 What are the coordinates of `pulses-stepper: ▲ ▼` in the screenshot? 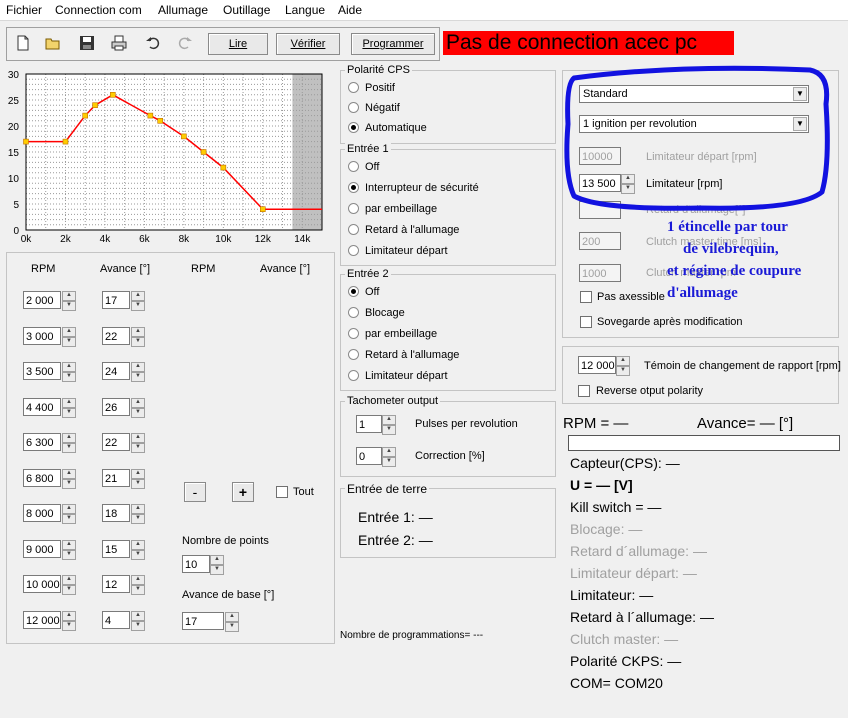 It's located at (389, 425).